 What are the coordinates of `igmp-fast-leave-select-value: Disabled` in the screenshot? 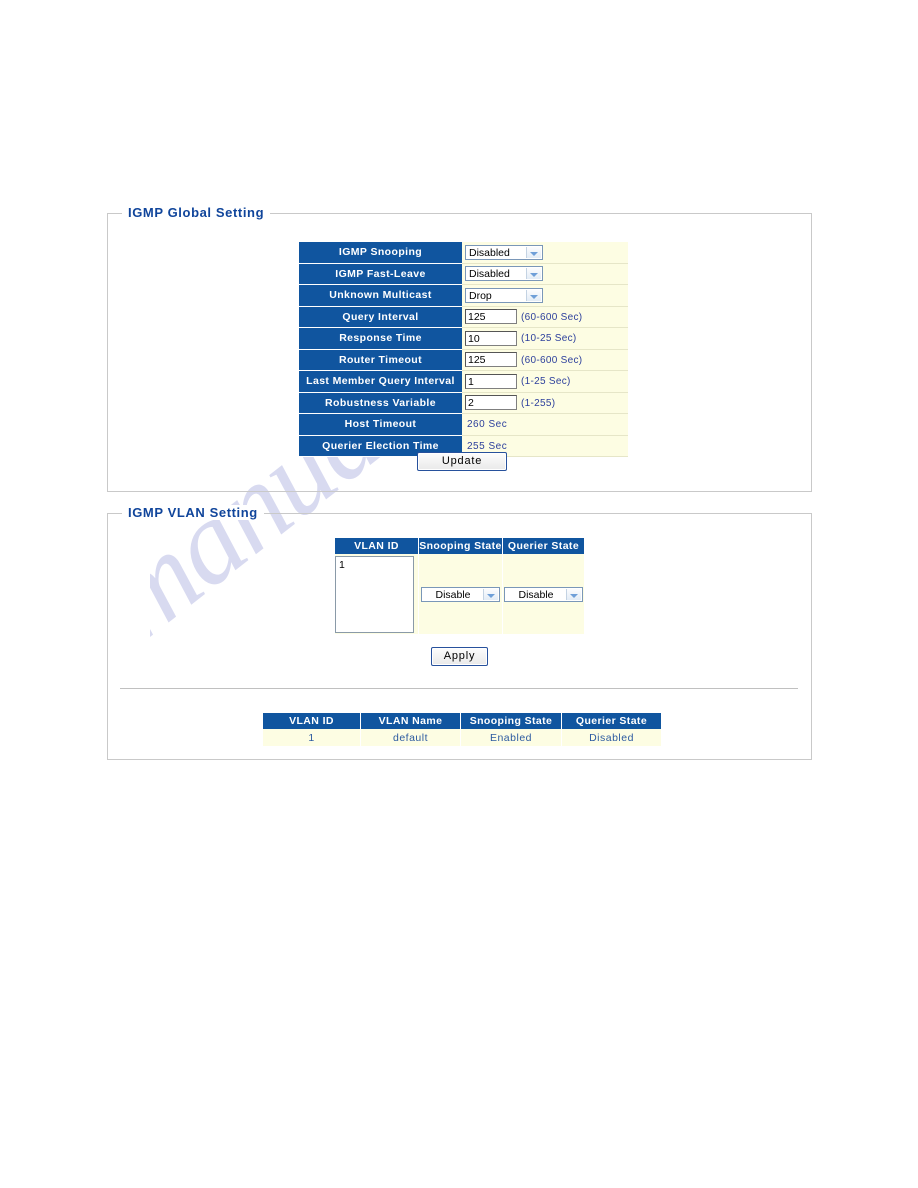 It's located at (489, 274).